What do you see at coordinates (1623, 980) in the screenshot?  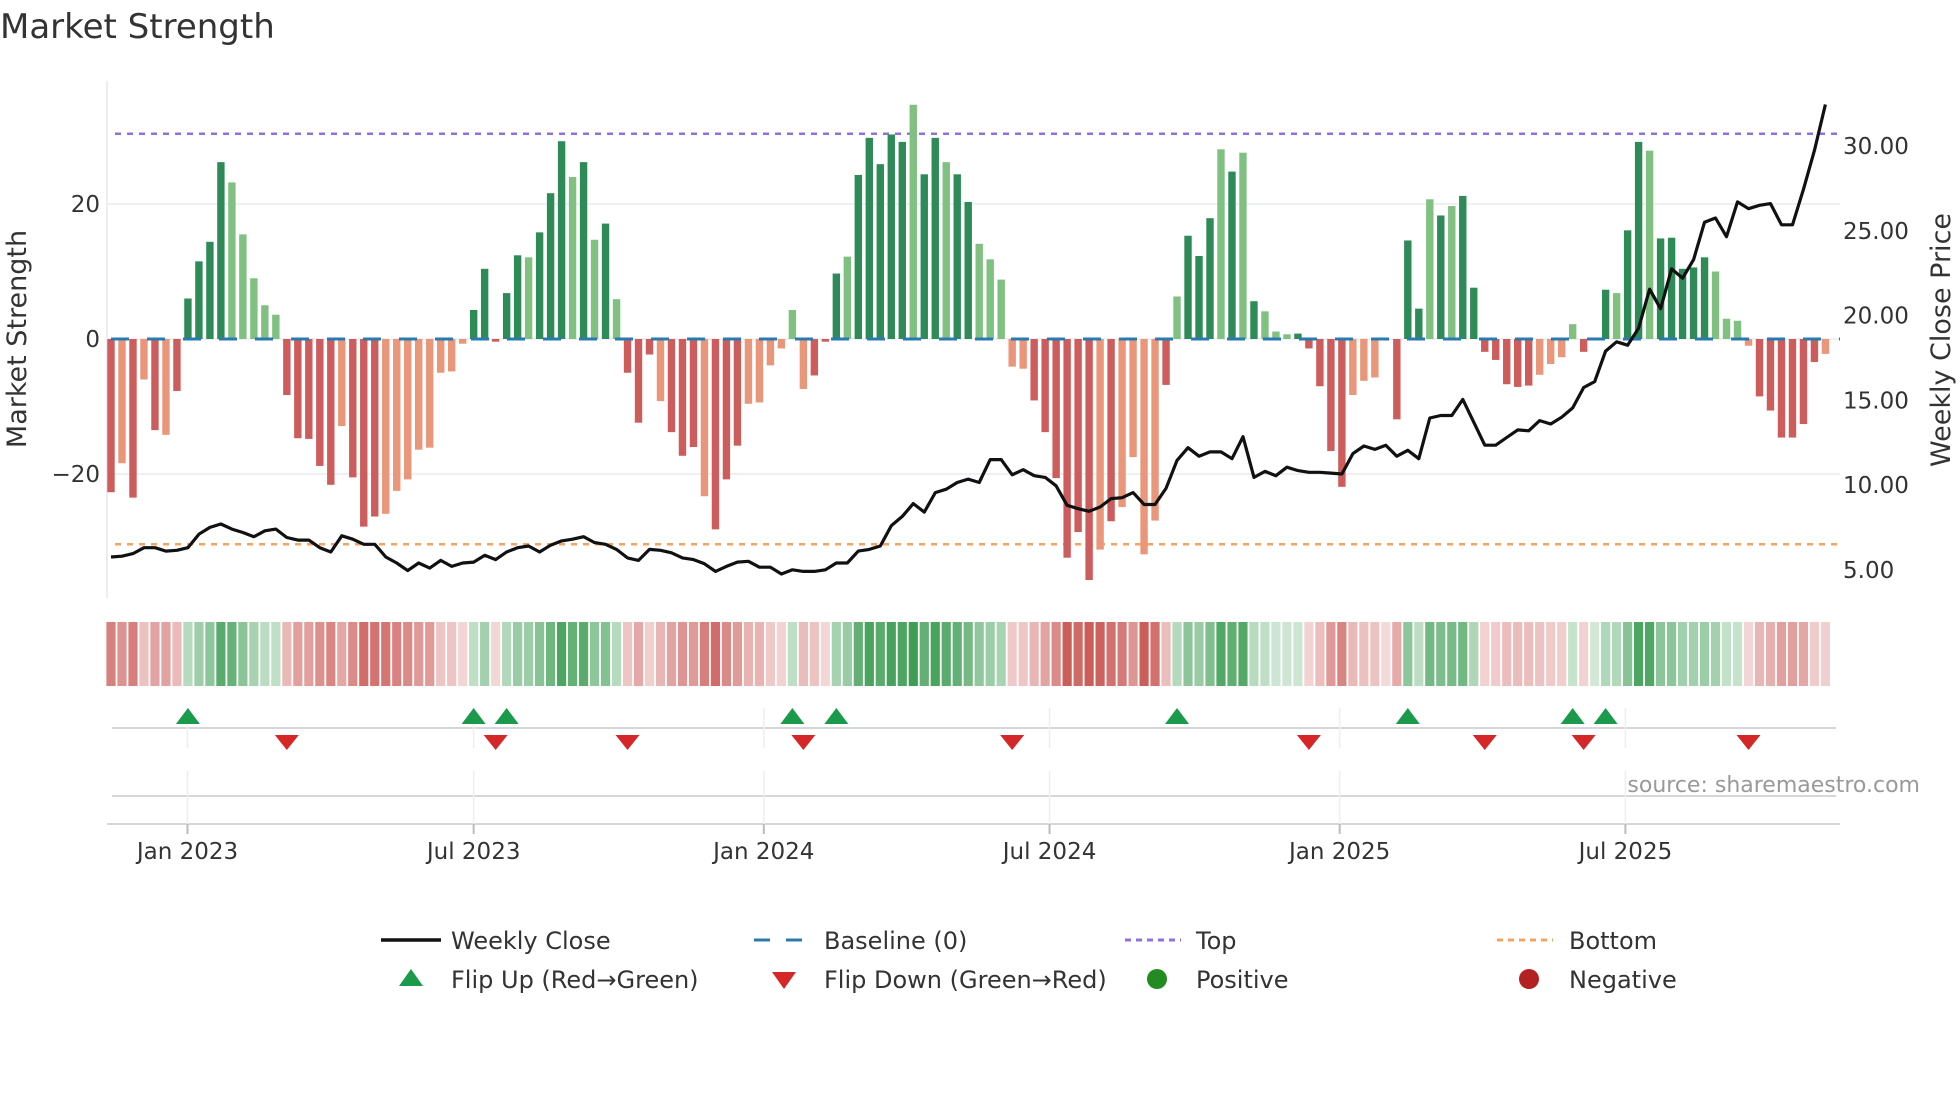 I see `legend-label: Negative` at bounding box center [1623, 980].